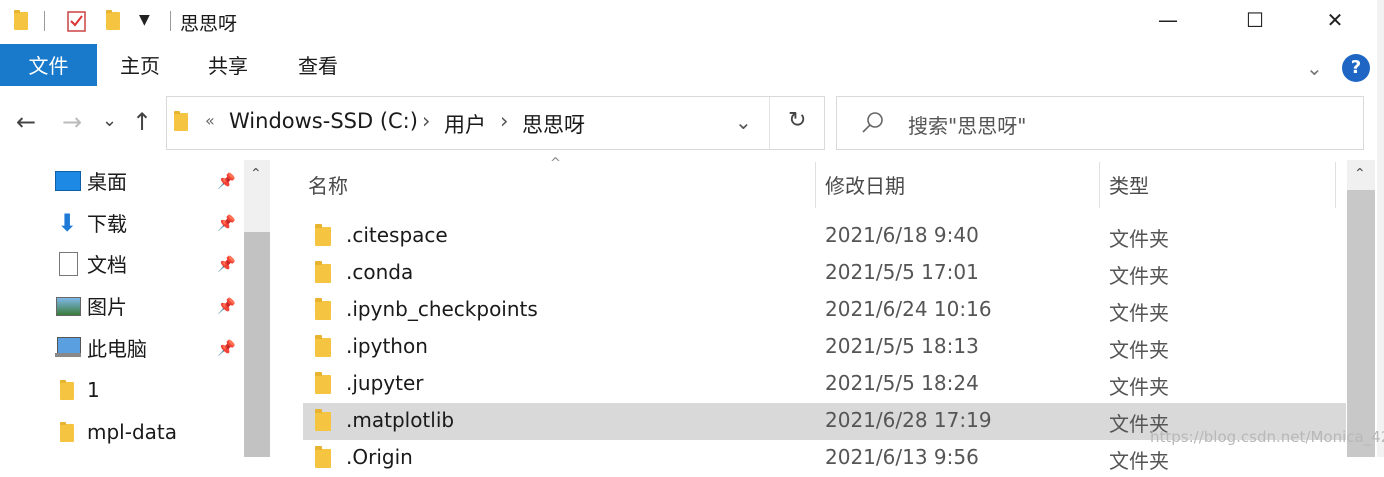  Describe the element at coordinates (142, 122) in the screenshot. I see `up-button: ↑` at that location.